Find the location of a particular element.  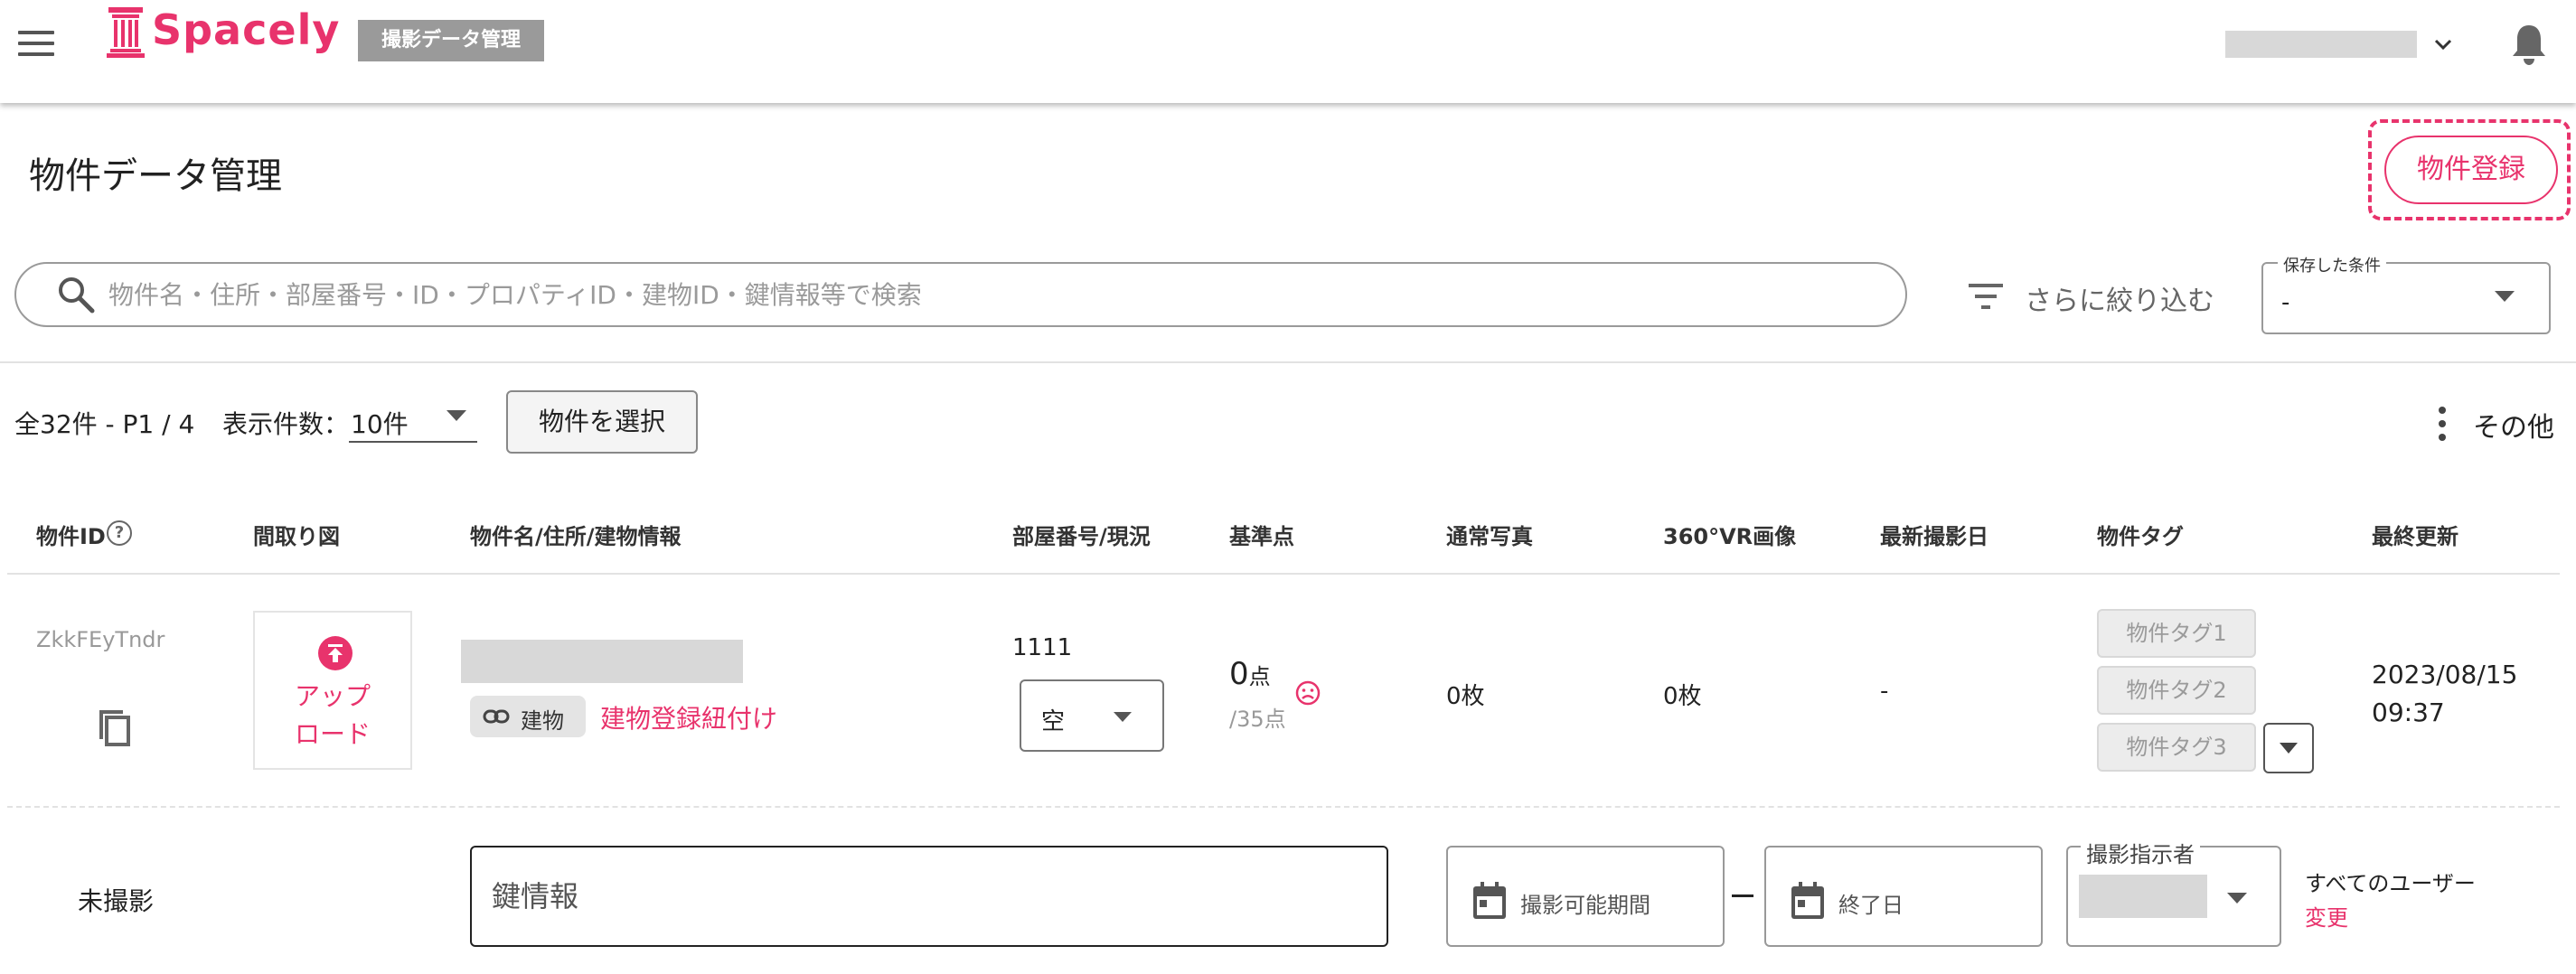

last-updated-date: 2023/08/15 is located at coordinates (2445, 674).